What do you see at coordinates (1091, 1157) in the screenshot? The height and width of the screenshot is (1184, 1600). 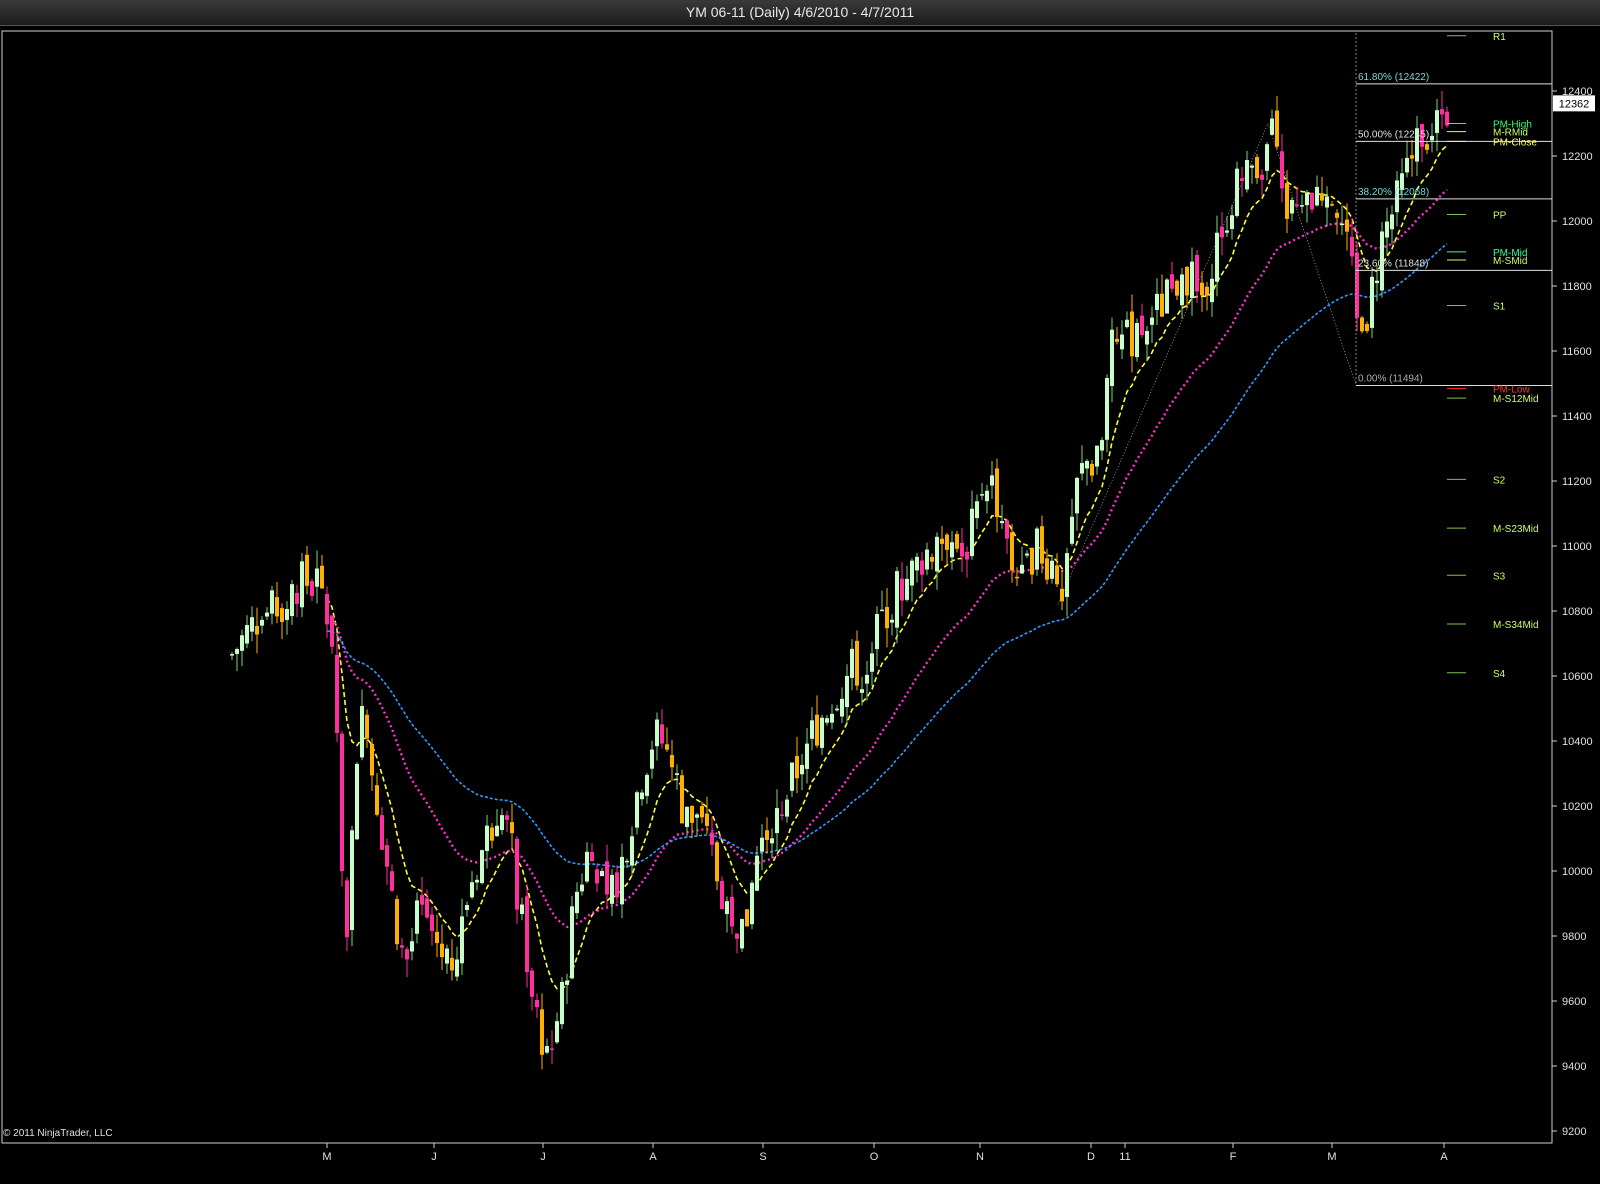 I see `x-tick-label: D` at bounding box center [1091, 1157].